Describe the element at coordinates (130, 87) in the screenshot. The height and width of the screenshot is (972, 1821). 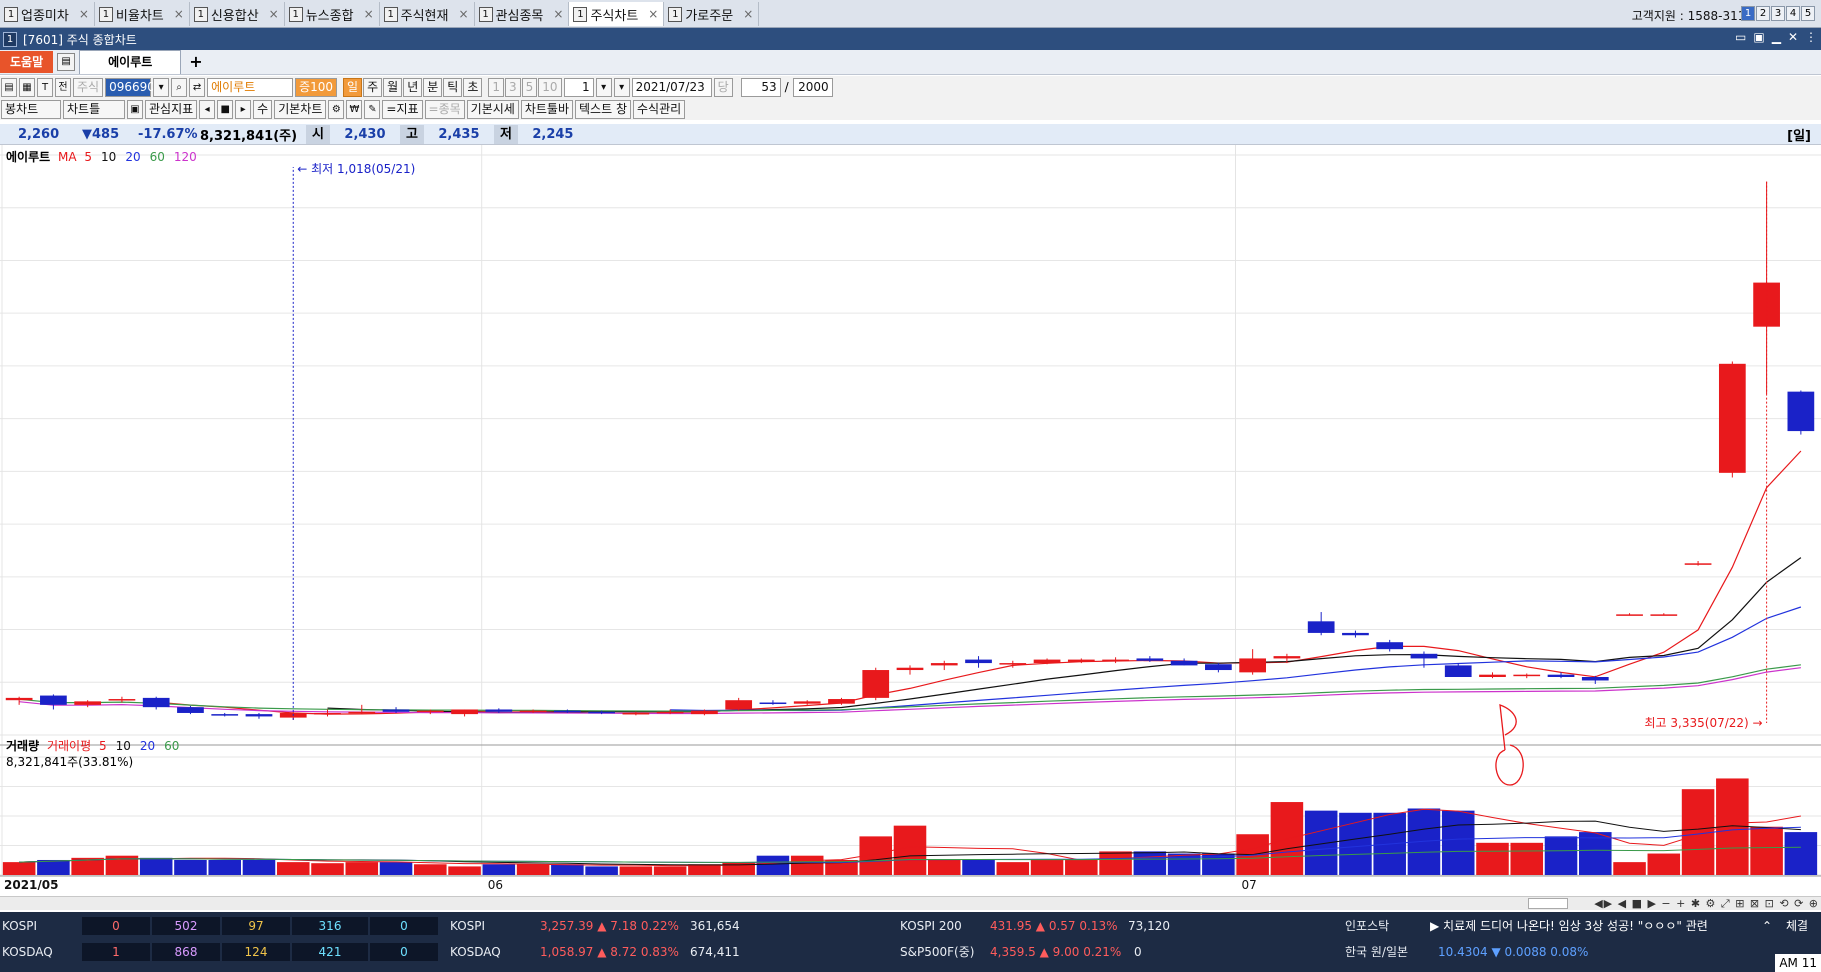
I see `stock-code-input: 096690` at that location.